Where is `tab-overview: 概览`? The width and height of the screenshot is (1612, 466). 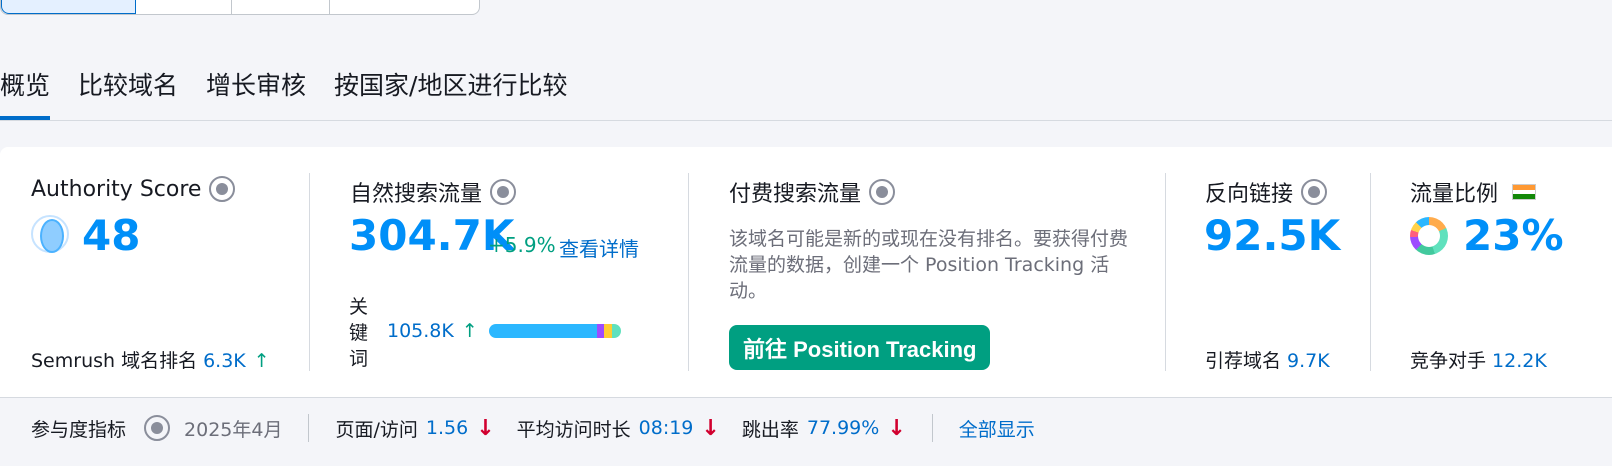
tab-overview: 概览 is located at coordinates (25, 93).